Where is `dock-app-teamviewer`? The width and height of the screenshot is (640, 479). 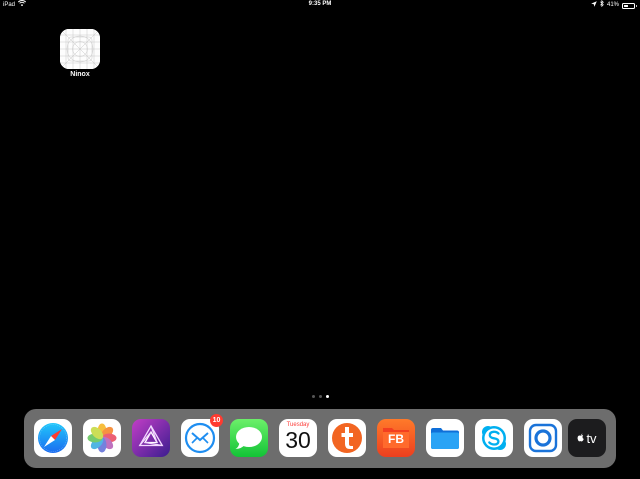 dock-app-teamviewer is located at coordinates (543, 438).